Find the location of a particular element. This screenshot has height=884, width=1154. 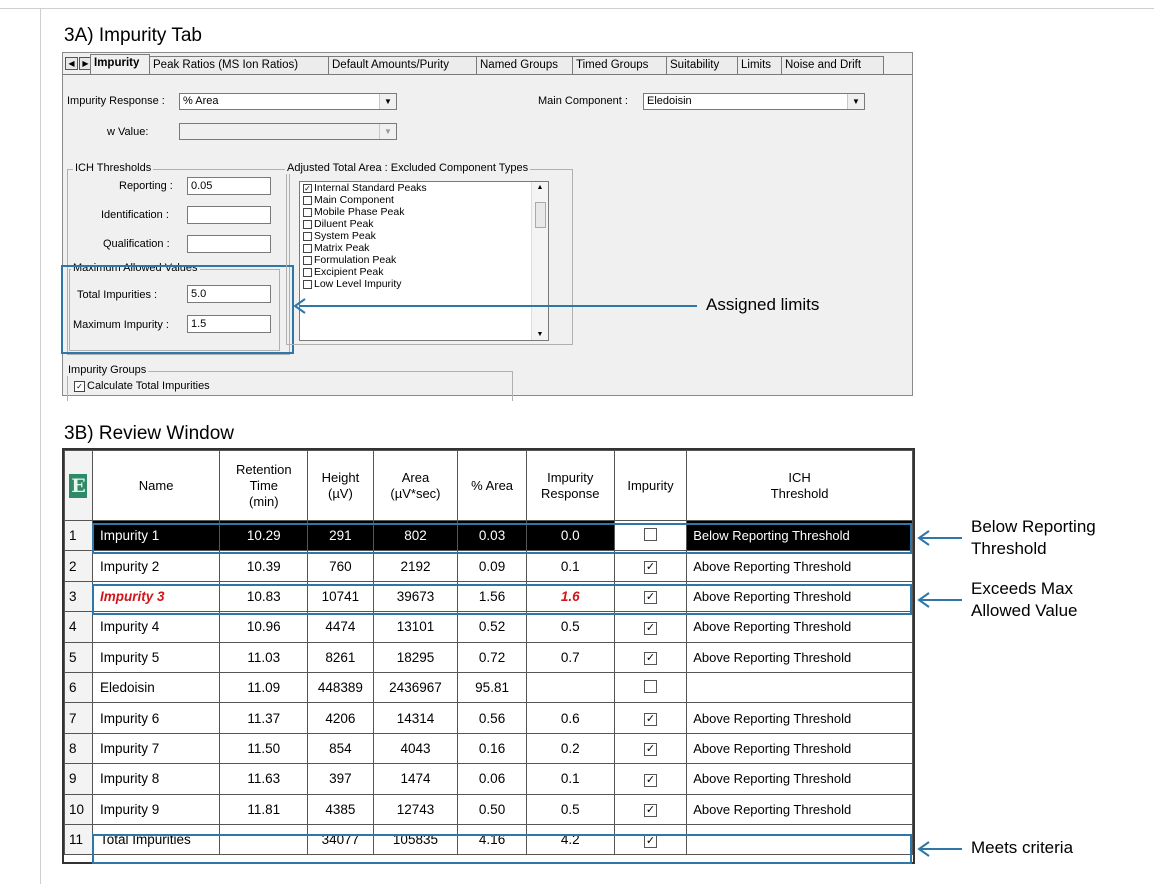

cell-ich-threshold is located at coordinates (799, 687).